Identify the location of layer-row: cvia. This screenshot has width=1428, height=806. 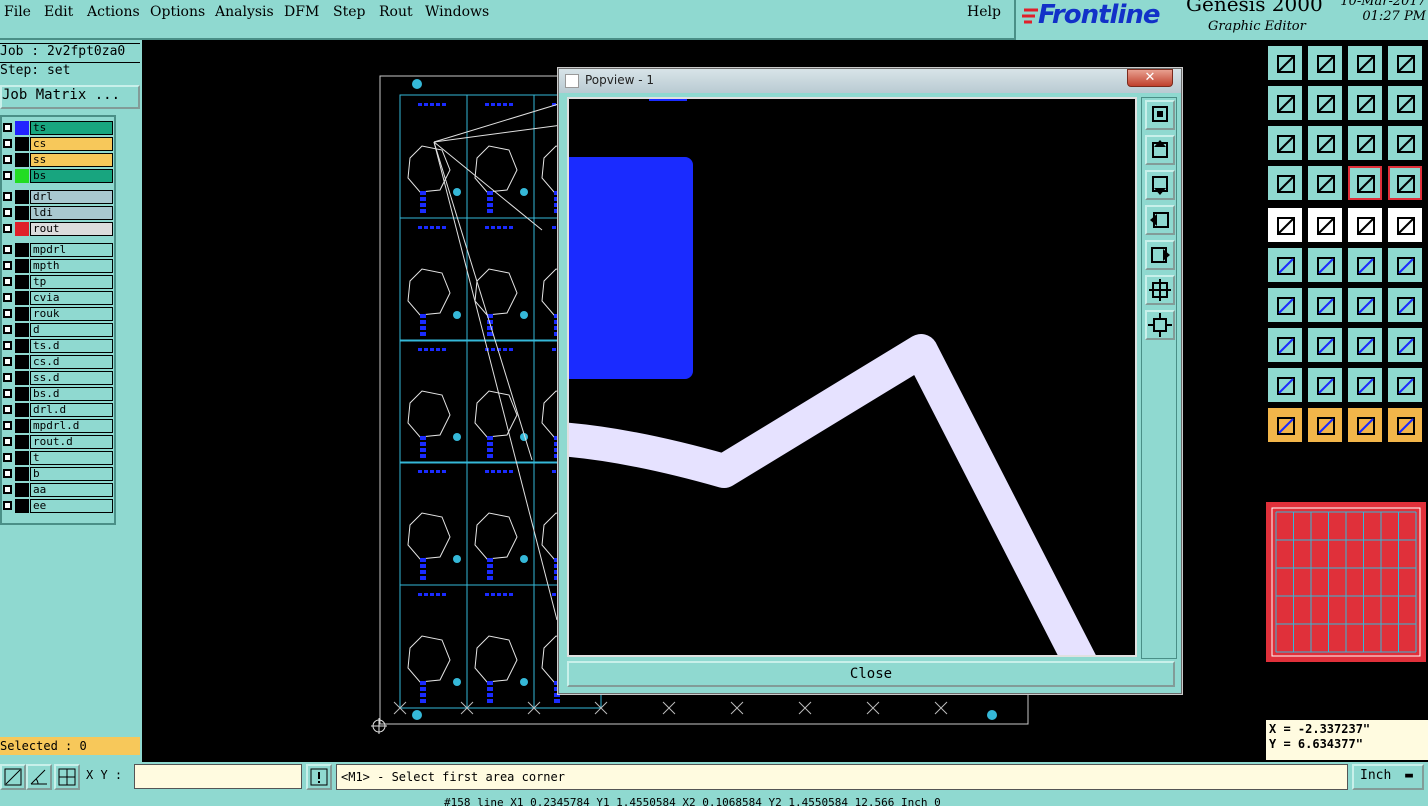
(58, 298).